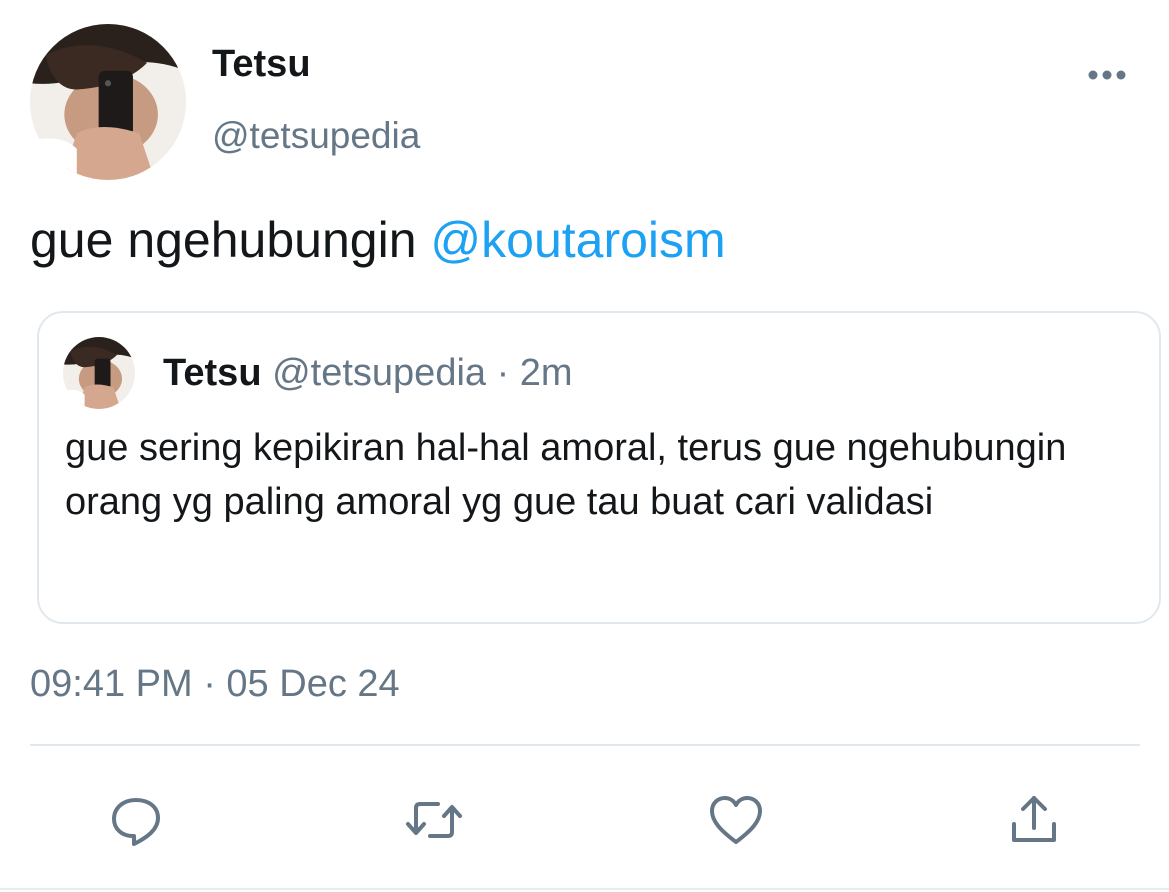 The height and width of the screenshot is (892, 1169). I want to click on retweet-icon, so click(434, 820).